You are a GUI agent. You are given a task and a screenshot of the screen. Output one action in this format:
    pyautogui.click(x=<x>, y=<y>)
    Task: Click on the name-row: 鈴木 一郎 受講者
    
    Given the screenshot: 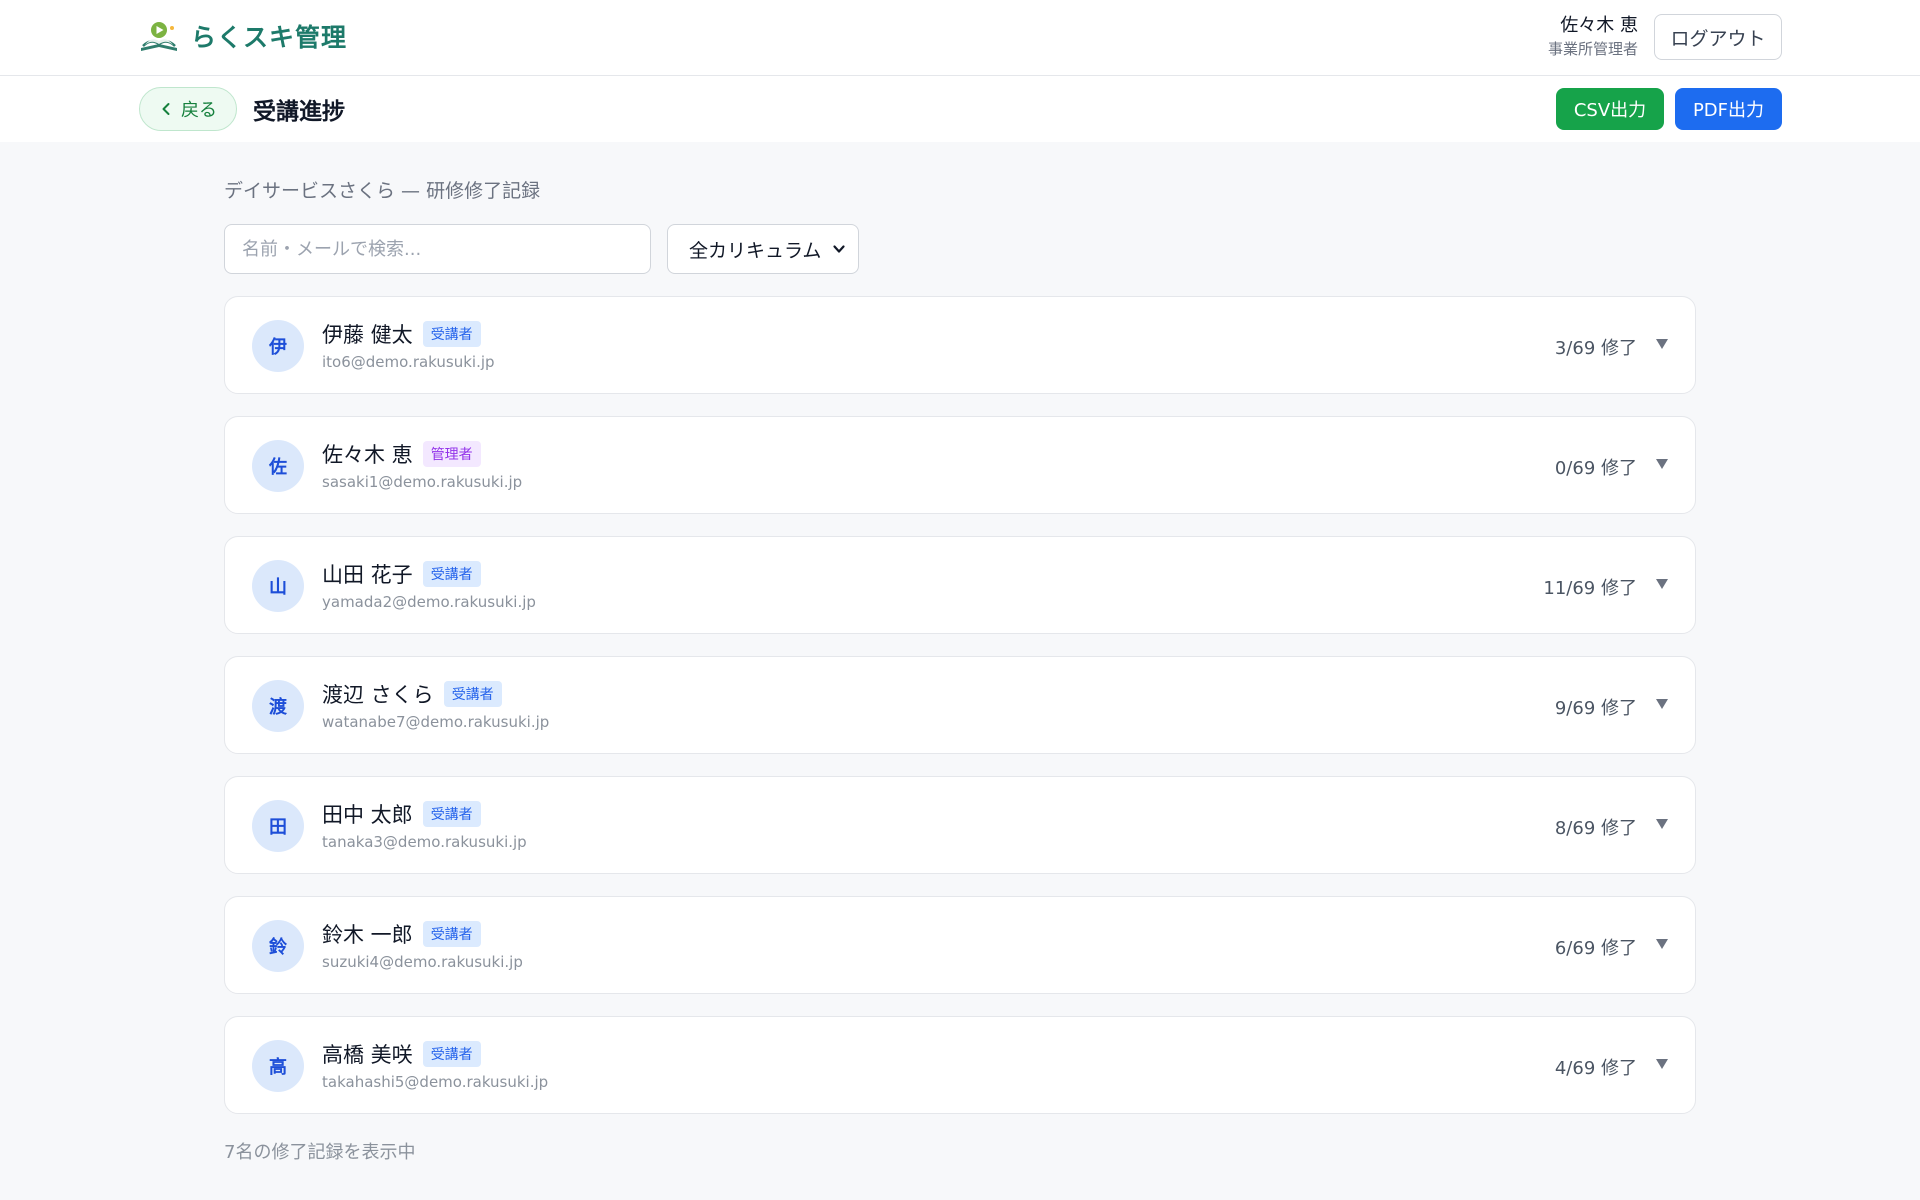 What is the action you would take?
    pyautogui.click(x=401, y=934)
    